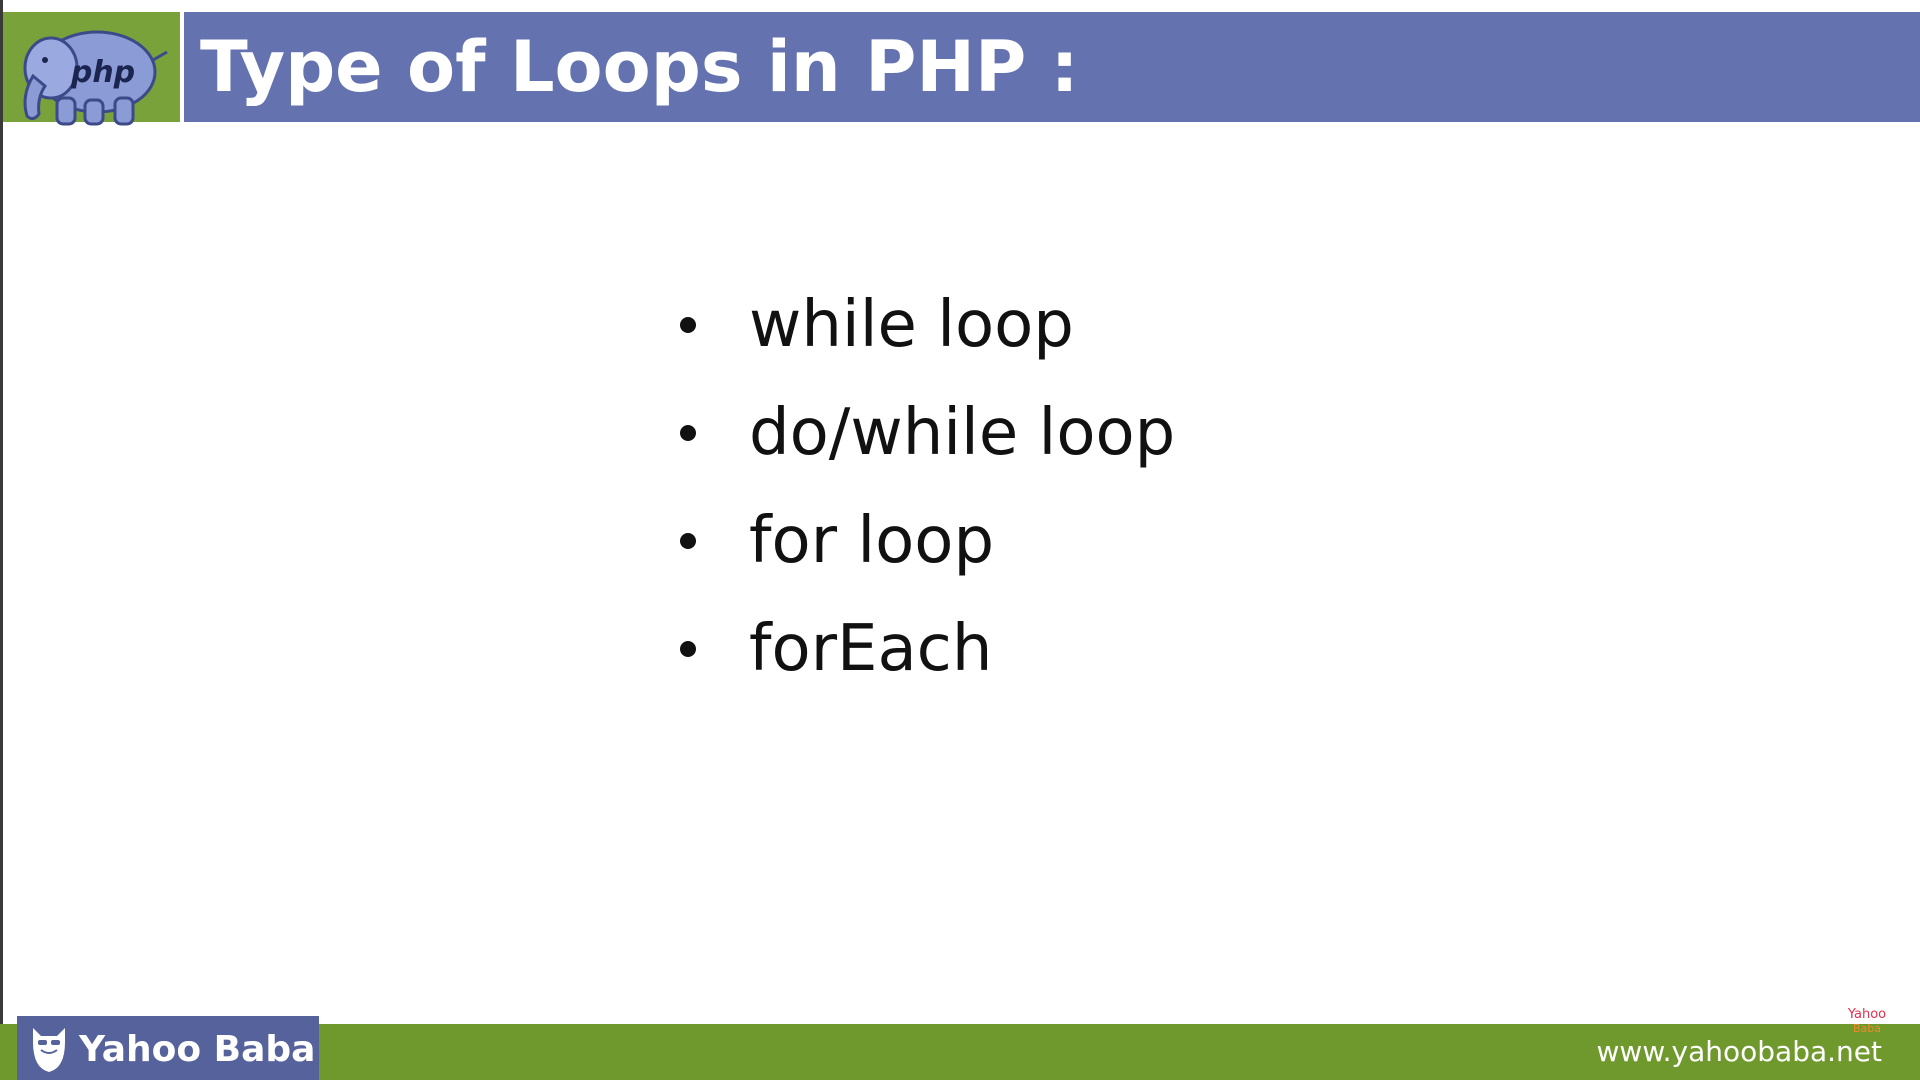  I want to click on footer-url: www.yahoobaba.net, so click(1739, 1051).